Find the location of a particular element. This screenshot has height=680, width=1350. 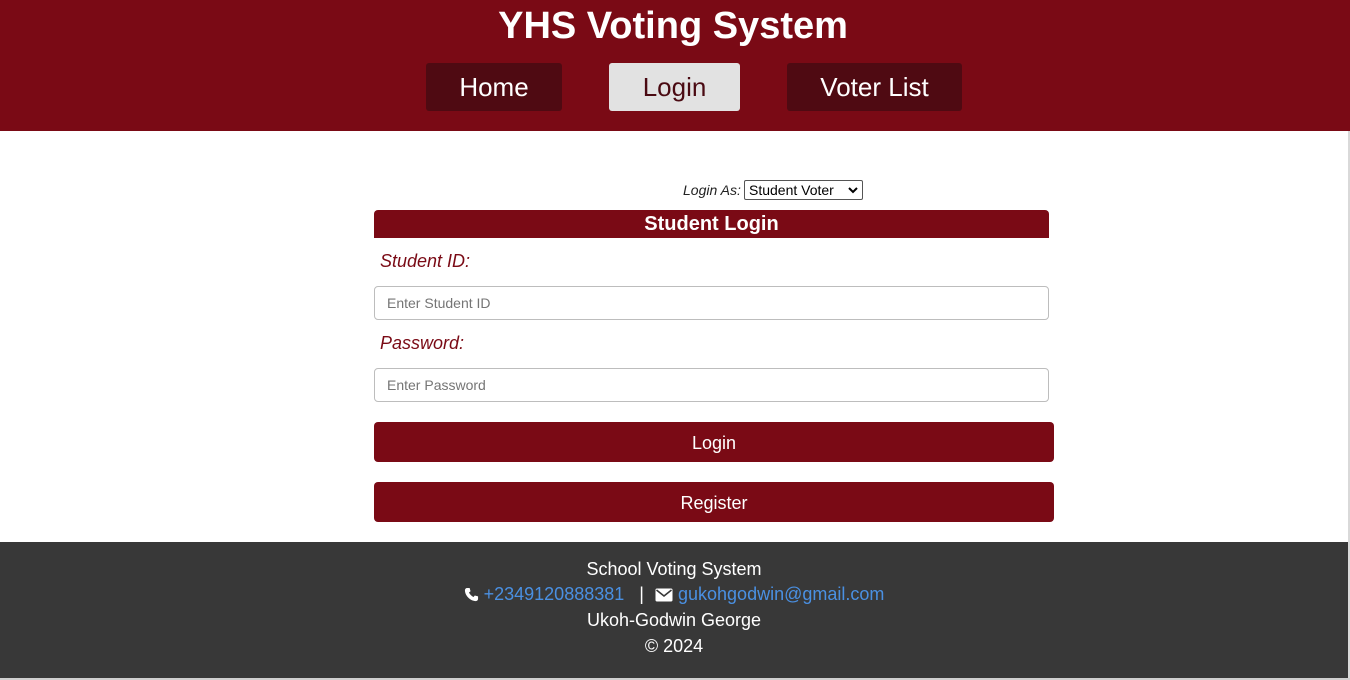

envelope-icon is located at coordinates (666, 594).